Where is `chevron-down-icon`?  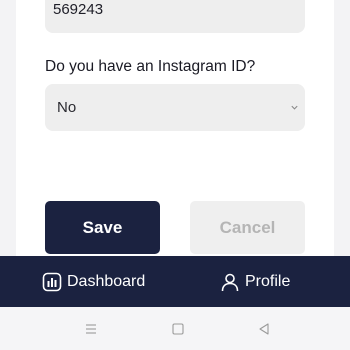 chevron-down-icon is located at coordinates (294, 107).